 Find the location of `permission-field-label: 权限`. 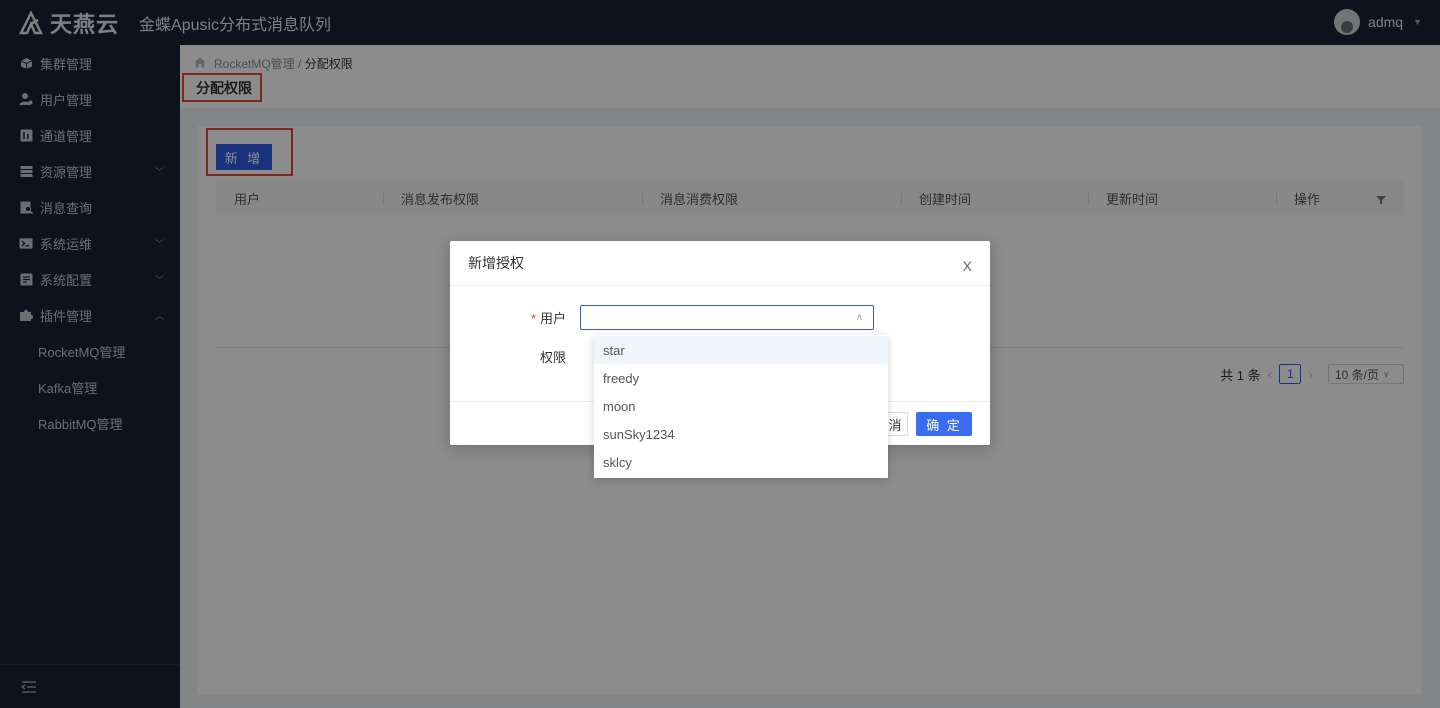

permission-field-label: 权限 is located at coordinates (552, 357).